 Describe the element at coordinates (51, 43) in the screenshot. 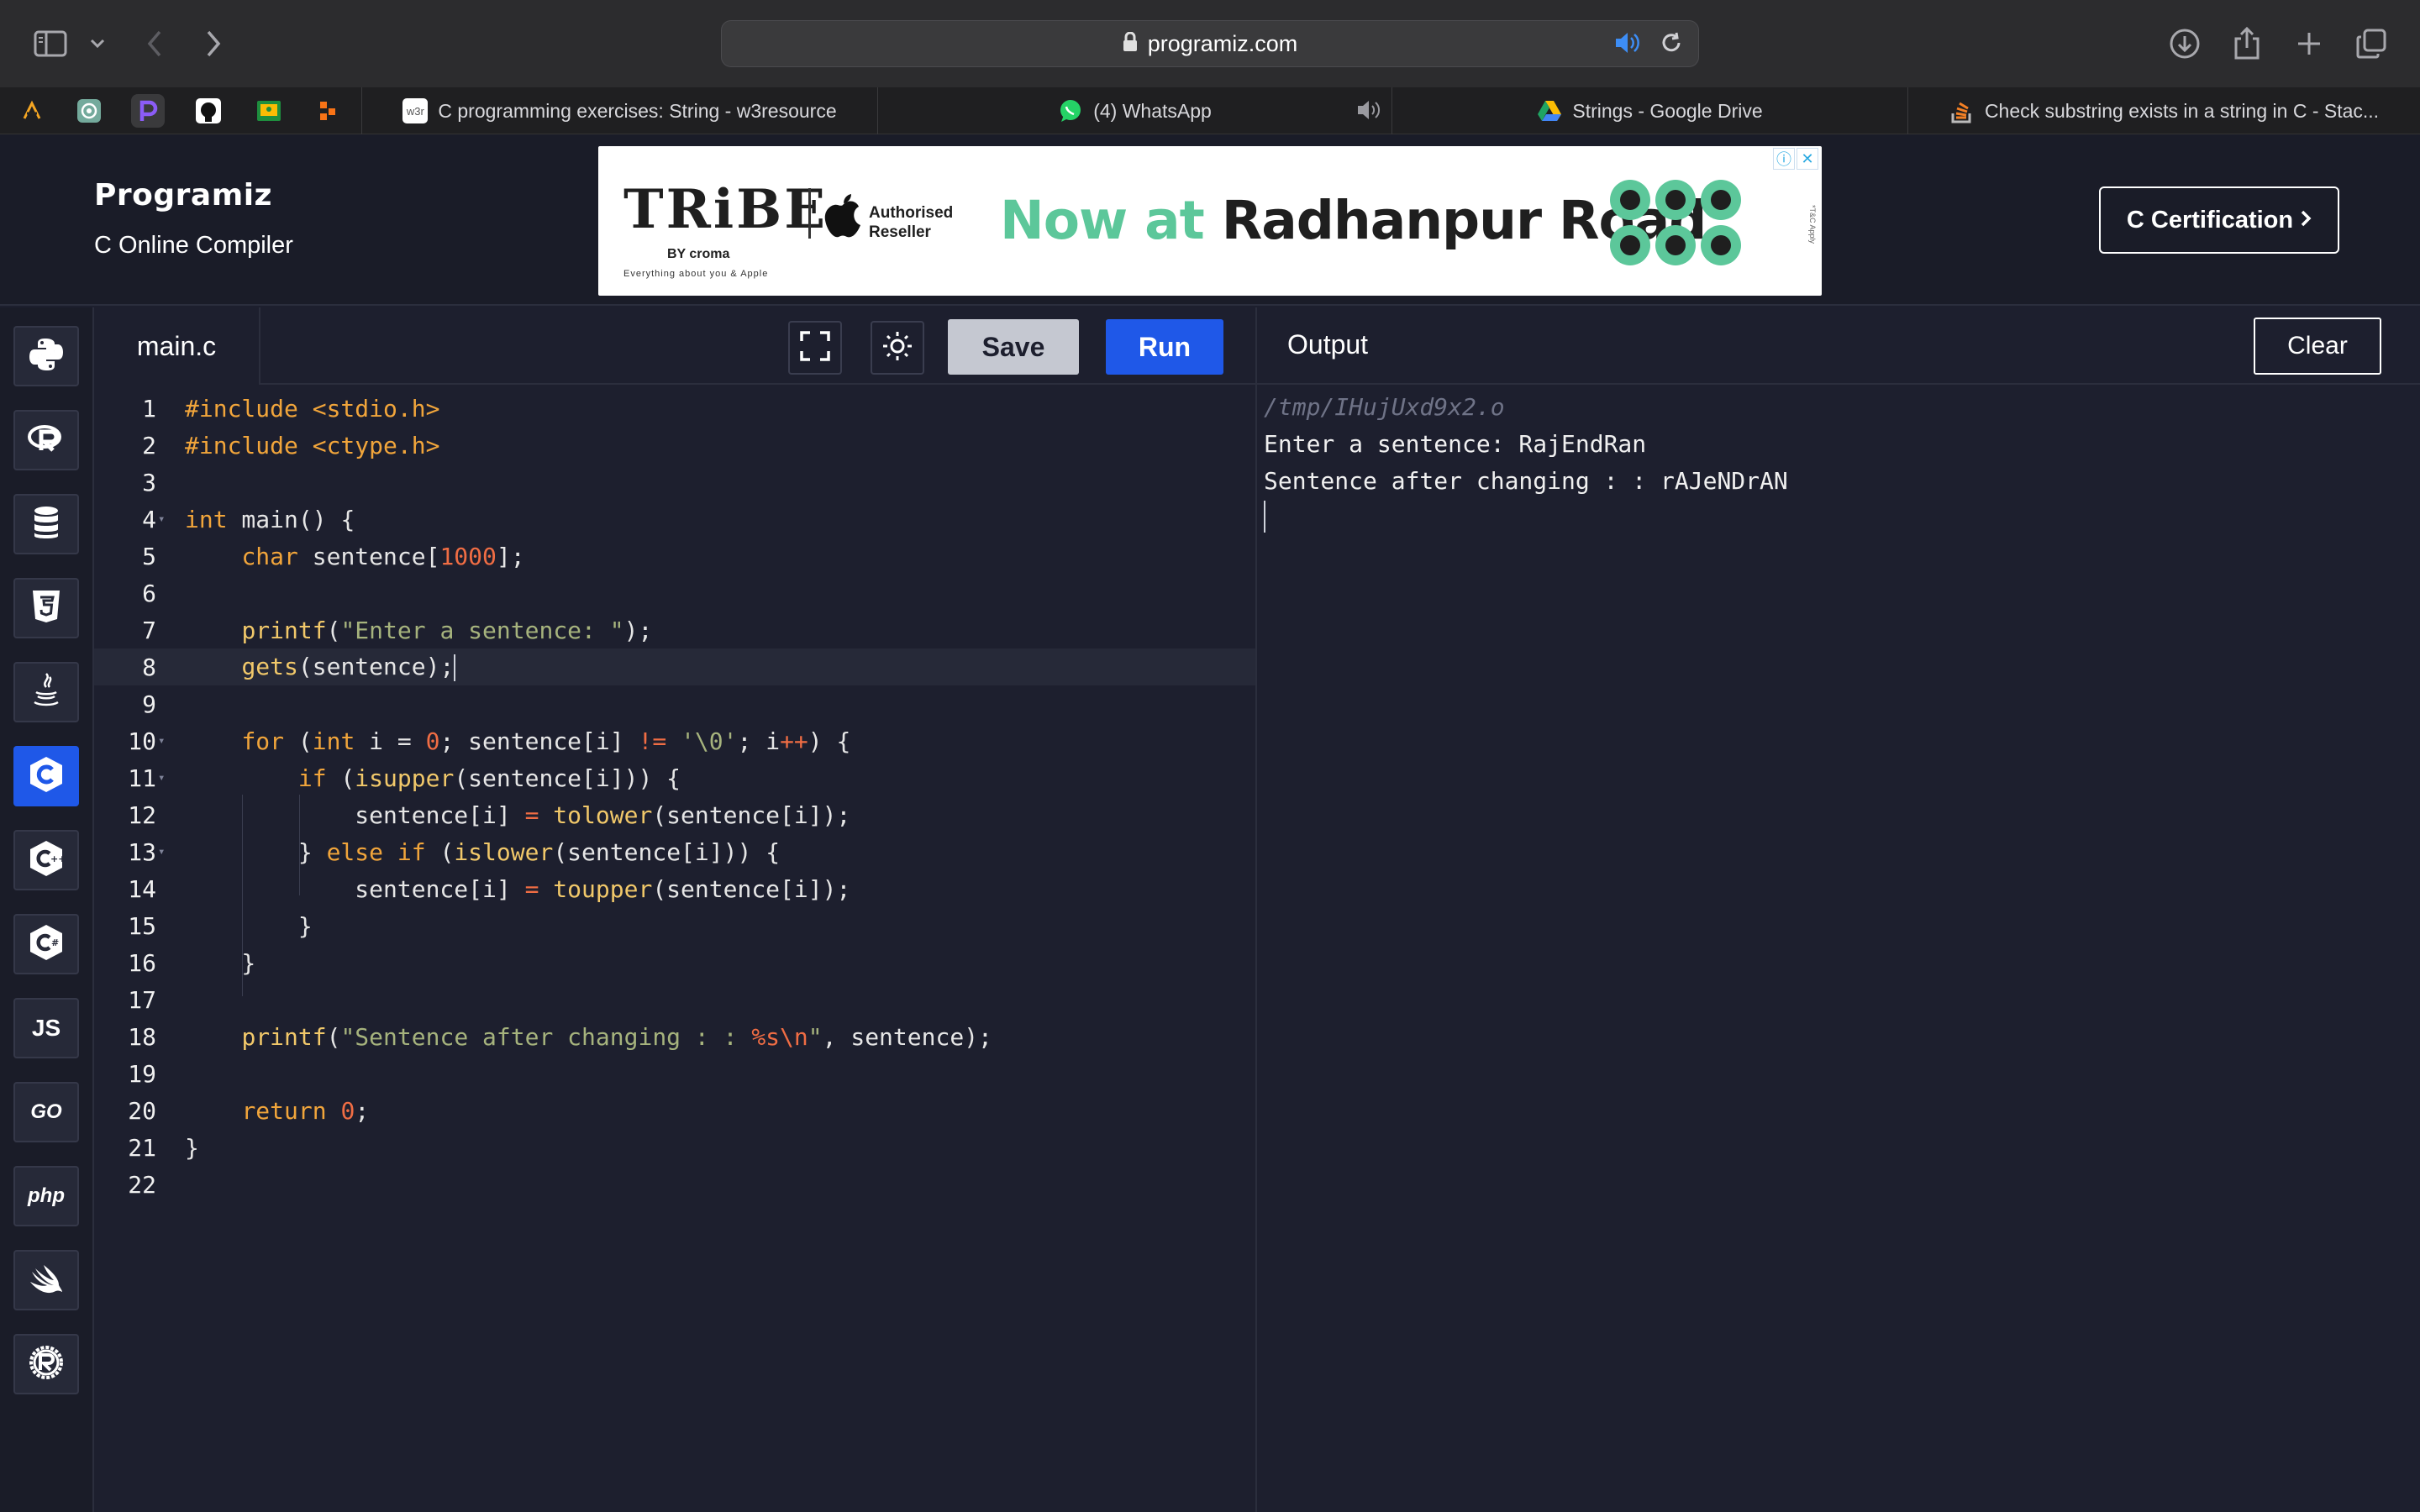

I see `sidebar-toggle-icon` at that location.